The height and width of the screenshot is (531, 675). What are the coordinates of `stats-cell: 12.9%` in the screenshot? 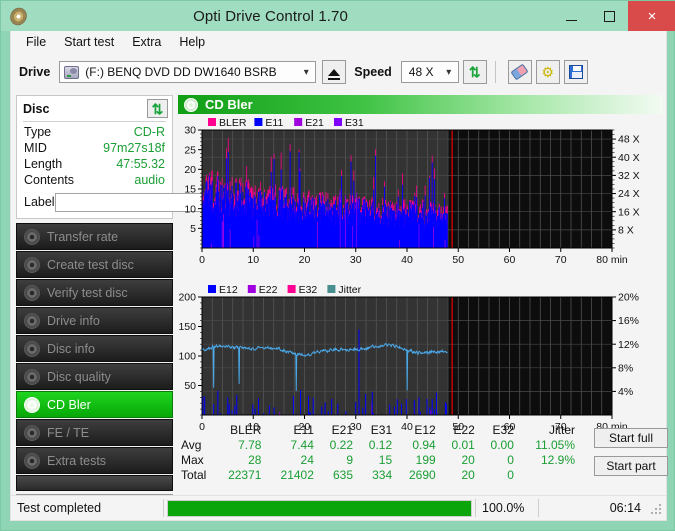 It's located at (557, 460).